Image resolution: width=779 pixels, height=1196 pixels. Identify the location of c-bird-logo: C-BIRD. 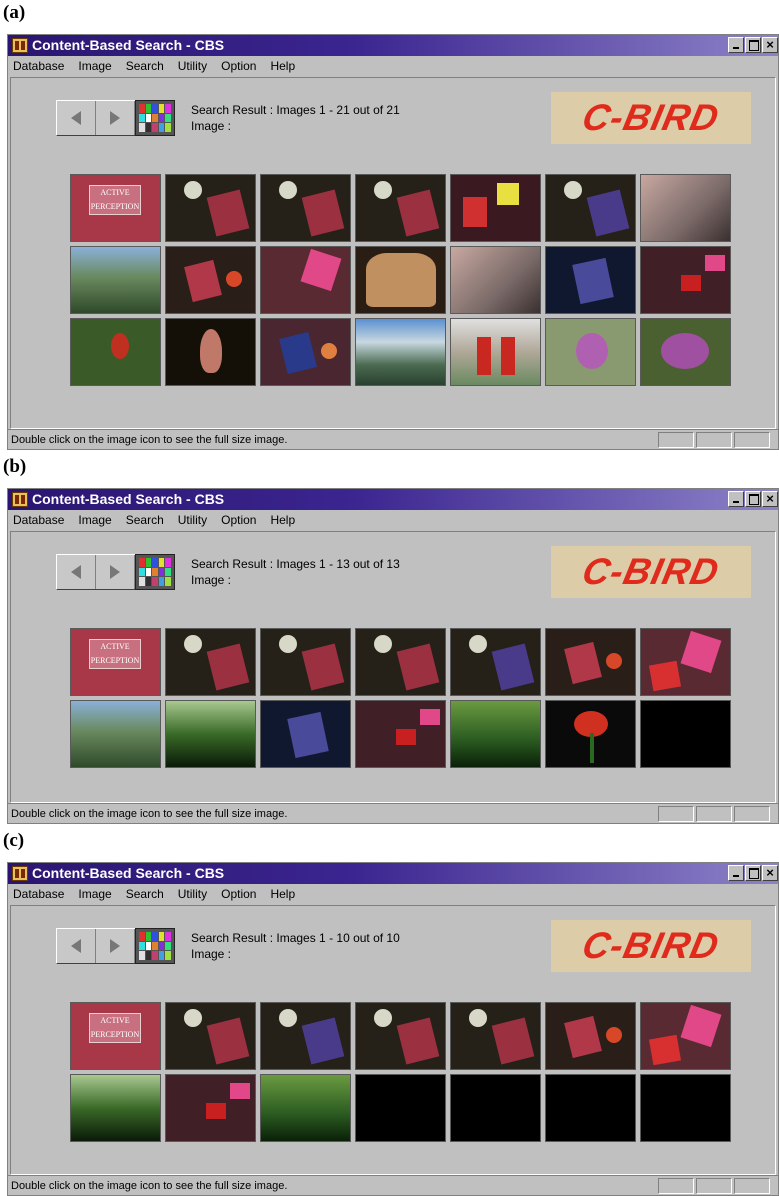
(651, 118).